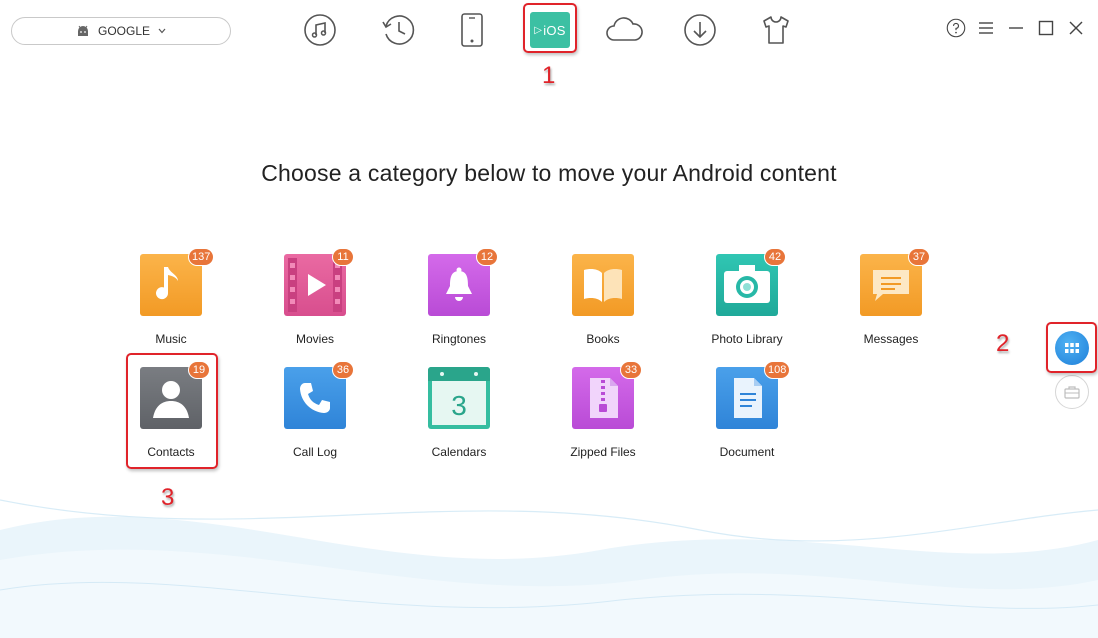  I want to click on minimize-icon, so click(1016, 28).